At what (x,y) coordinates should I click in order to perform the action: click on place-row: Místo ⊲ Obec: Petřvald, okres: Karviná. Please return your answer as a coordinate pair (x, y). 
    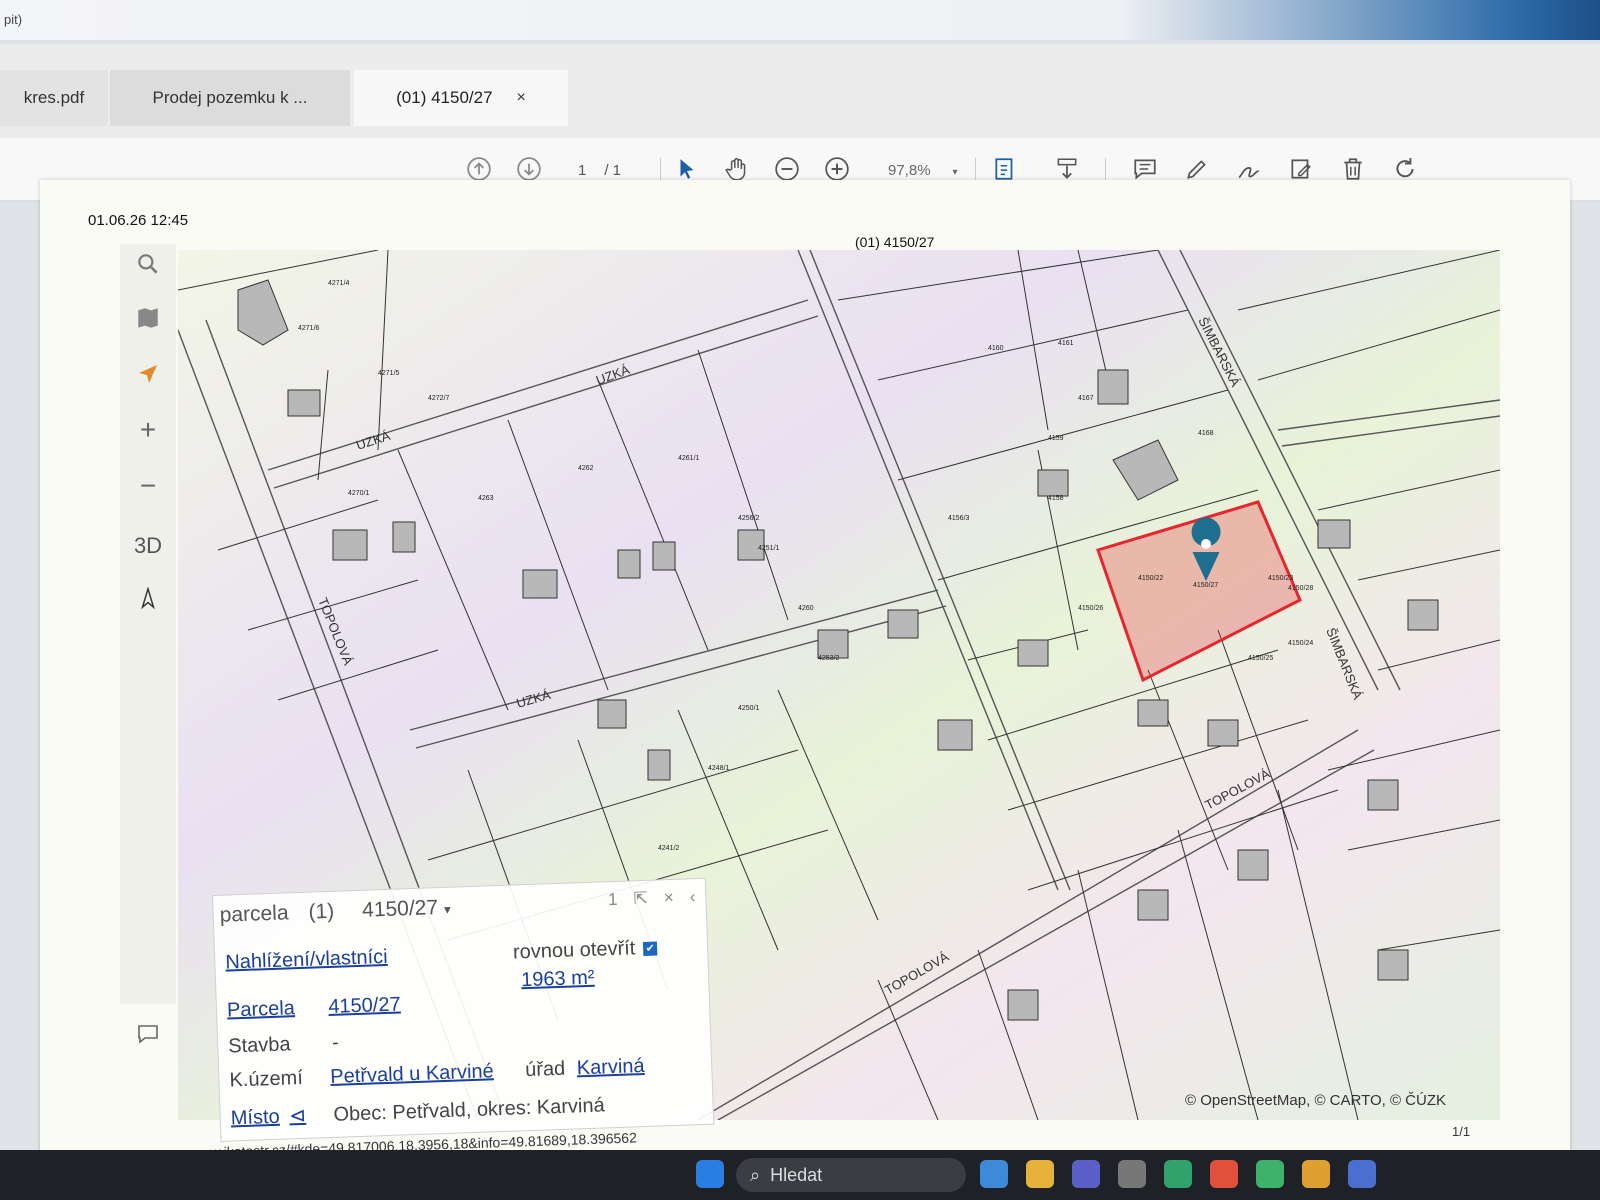
    Looking at the image, I should click on (417, 1111).